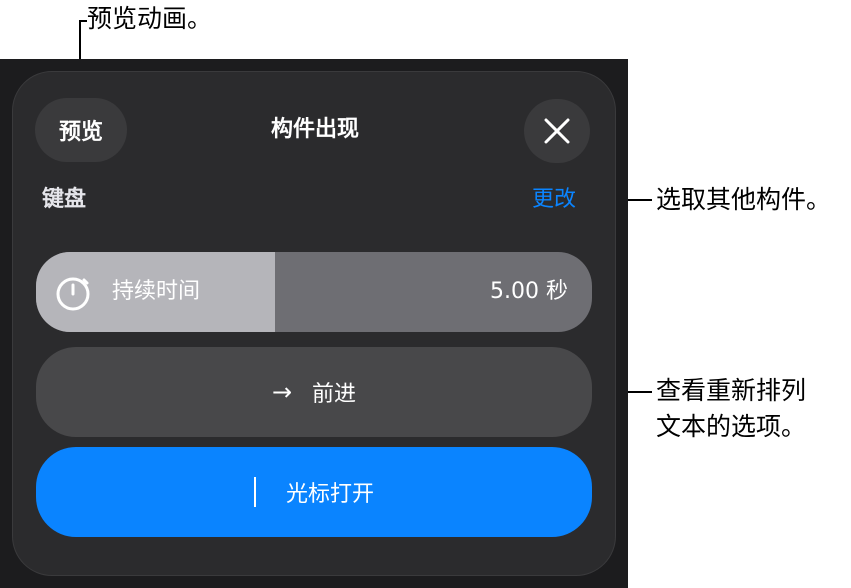 This screenshot has height=588, width=851. I want to click on cursor-label: 光标打开, so click(329, 494).